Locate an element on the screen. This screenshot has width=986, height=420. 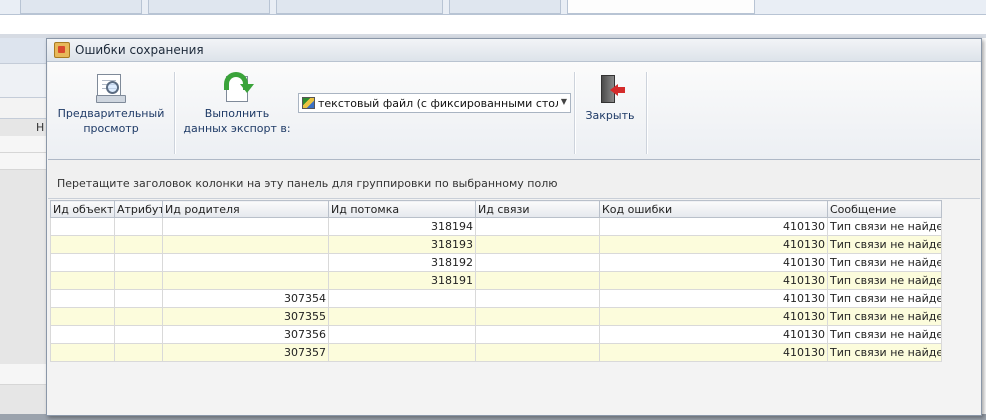
export-label-line1: Выполнить is located at coordinates (237, 113).